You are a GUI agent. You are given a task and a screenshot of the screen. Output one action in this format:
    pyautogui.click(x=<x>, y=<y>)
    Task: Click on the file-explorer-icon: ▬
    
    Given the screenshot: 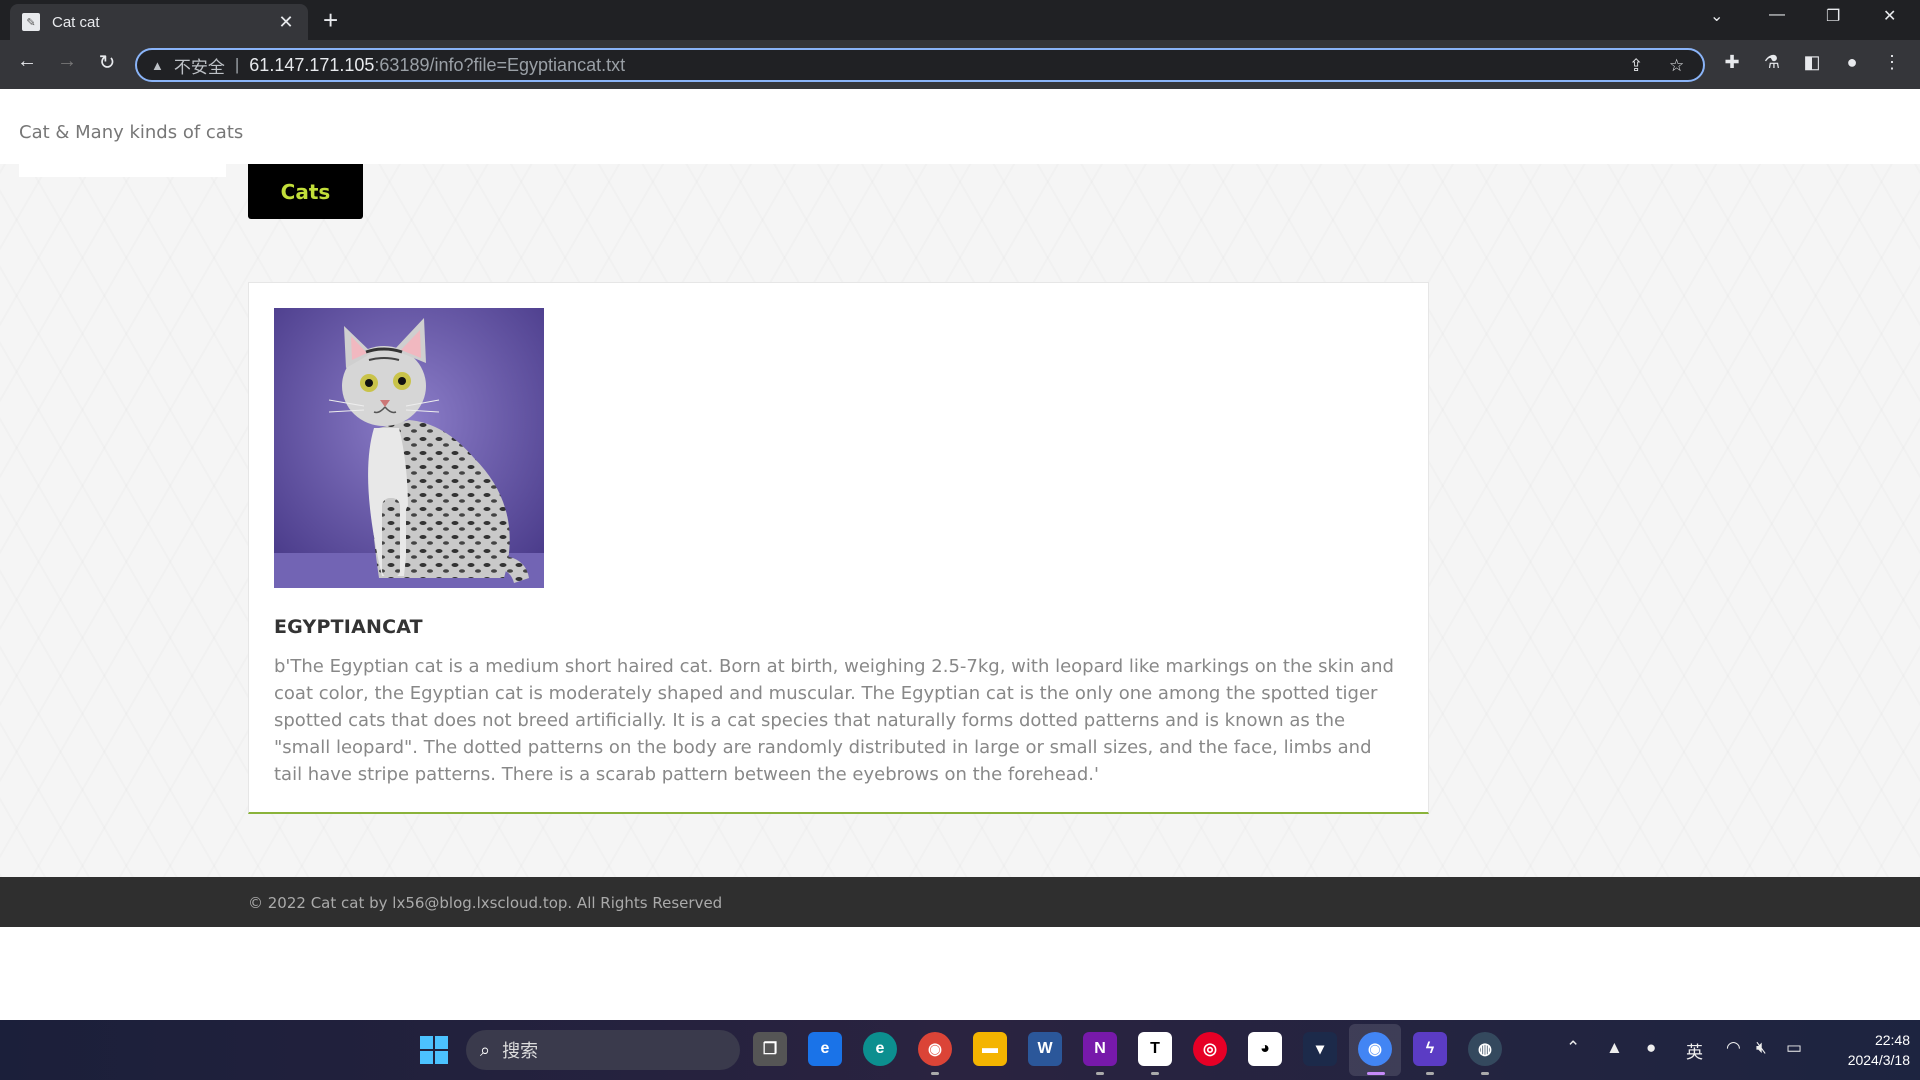 What is the action you would take?
    pyautogui.click(x=990, y=1049)
    